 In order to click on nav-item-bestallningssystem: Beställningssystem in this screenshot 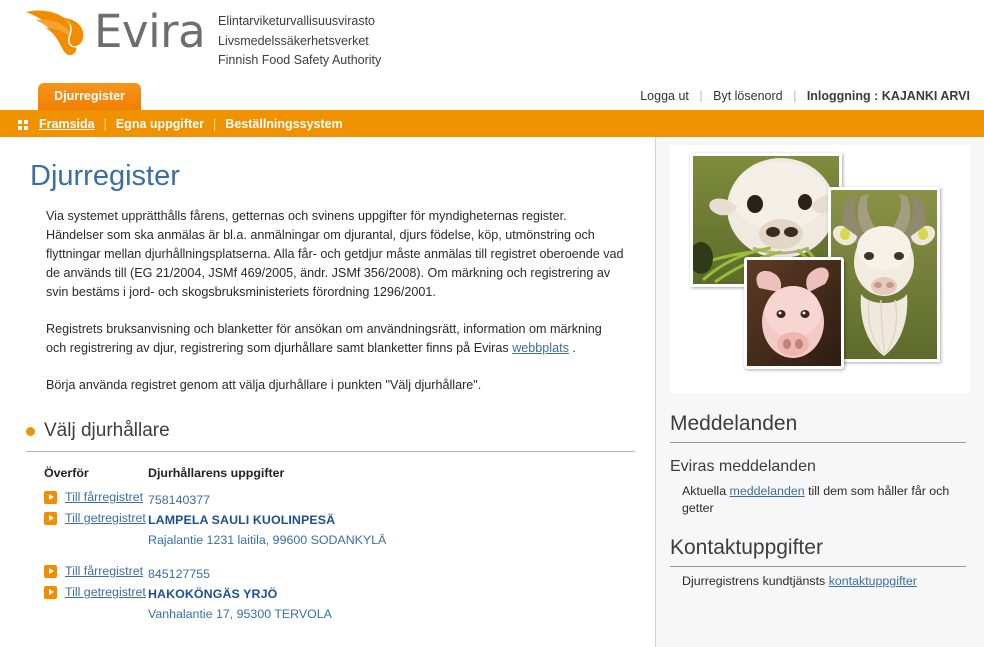, I will do `click(283, 124)`.